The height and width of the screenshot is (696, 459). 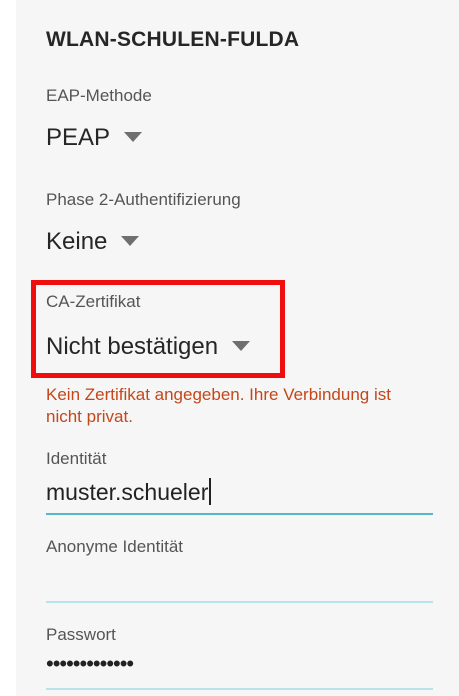 What do you see at coordinates (77, 241) in the screenshot?
I see `phase2-value: Keine` at bounding box center [77, 241].